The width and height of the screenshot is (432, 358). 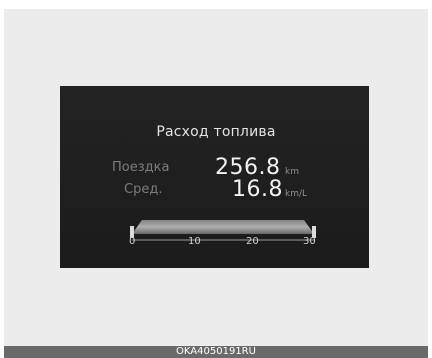 What do you see at coordinates (194, 241) in the screenshot?
I see `gauge-tick-10: 10` at bounding box center [194, 241].